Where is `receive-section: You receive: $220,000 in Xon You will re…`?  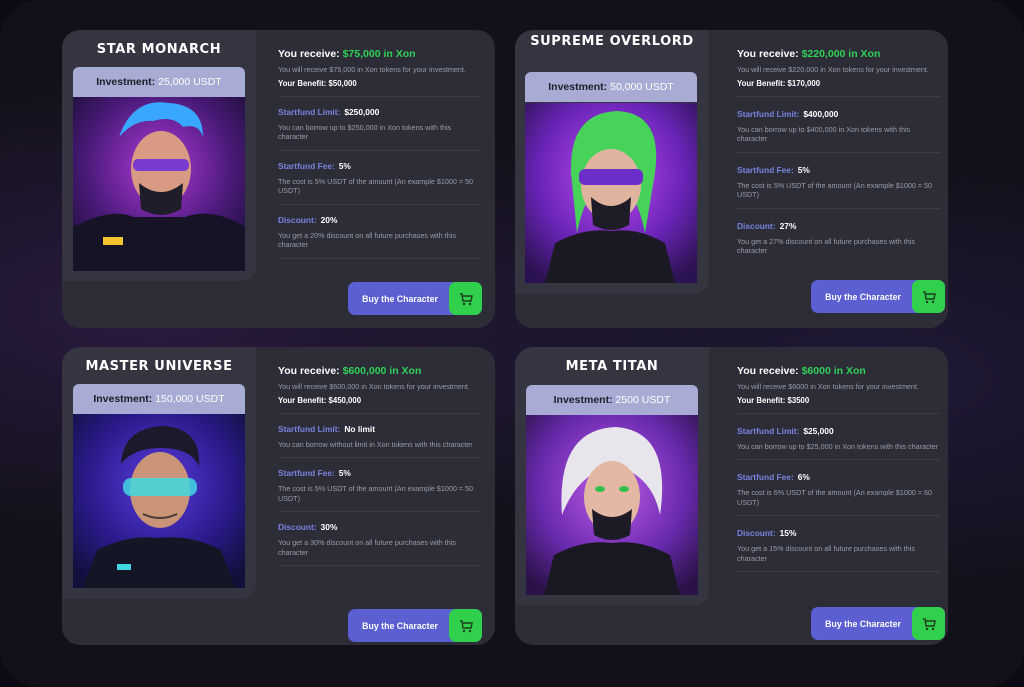 receive-section: You receive: $220,000 in Xon You will re… is located at coordinates (838, 72).